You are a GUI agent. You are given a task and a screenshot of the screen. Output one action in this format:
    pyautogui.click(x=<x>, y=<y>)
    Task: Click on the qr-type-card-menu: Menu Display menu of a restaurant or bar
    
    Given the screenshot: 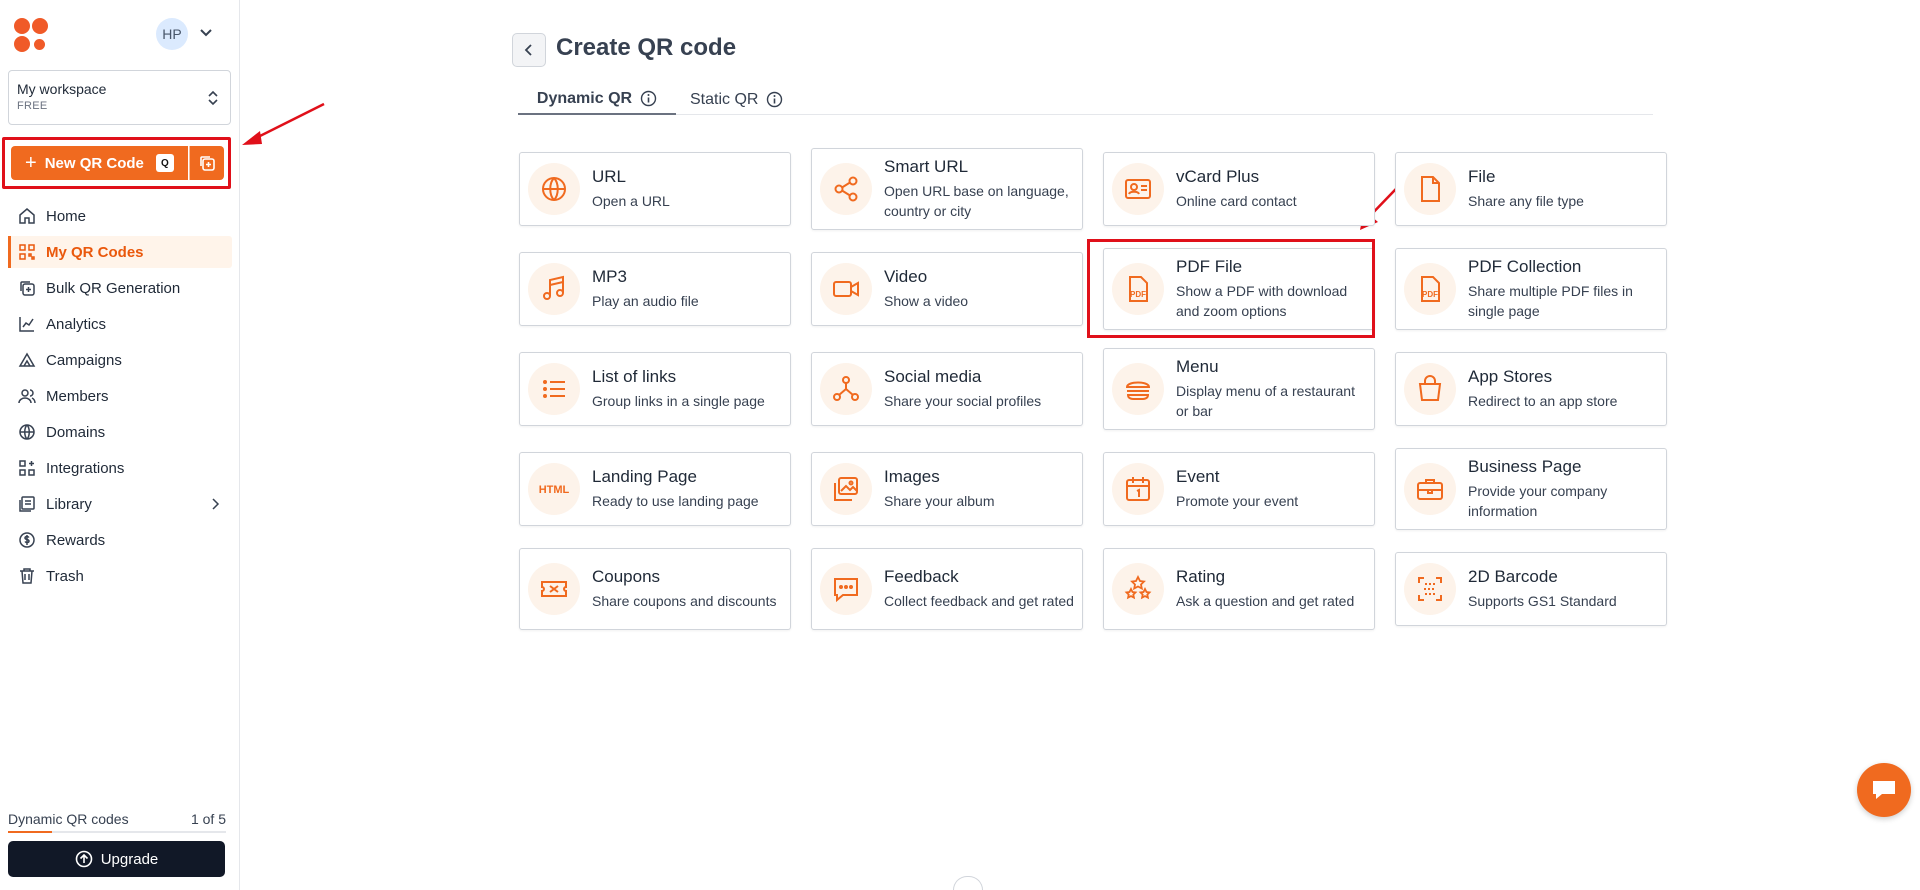 What is the action you would take?
    pyautogui.click(x=1239, y=389)
    